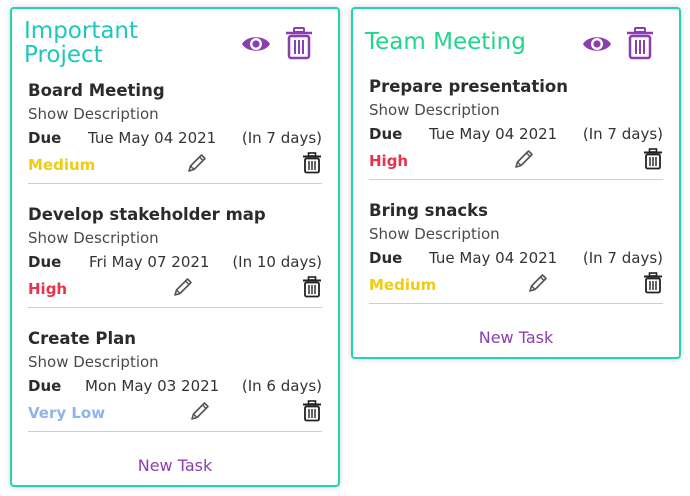  Describe the element at coordinates (147, 214) in the screenshot. I see `task-name: Develop stakeholder map` at that location.